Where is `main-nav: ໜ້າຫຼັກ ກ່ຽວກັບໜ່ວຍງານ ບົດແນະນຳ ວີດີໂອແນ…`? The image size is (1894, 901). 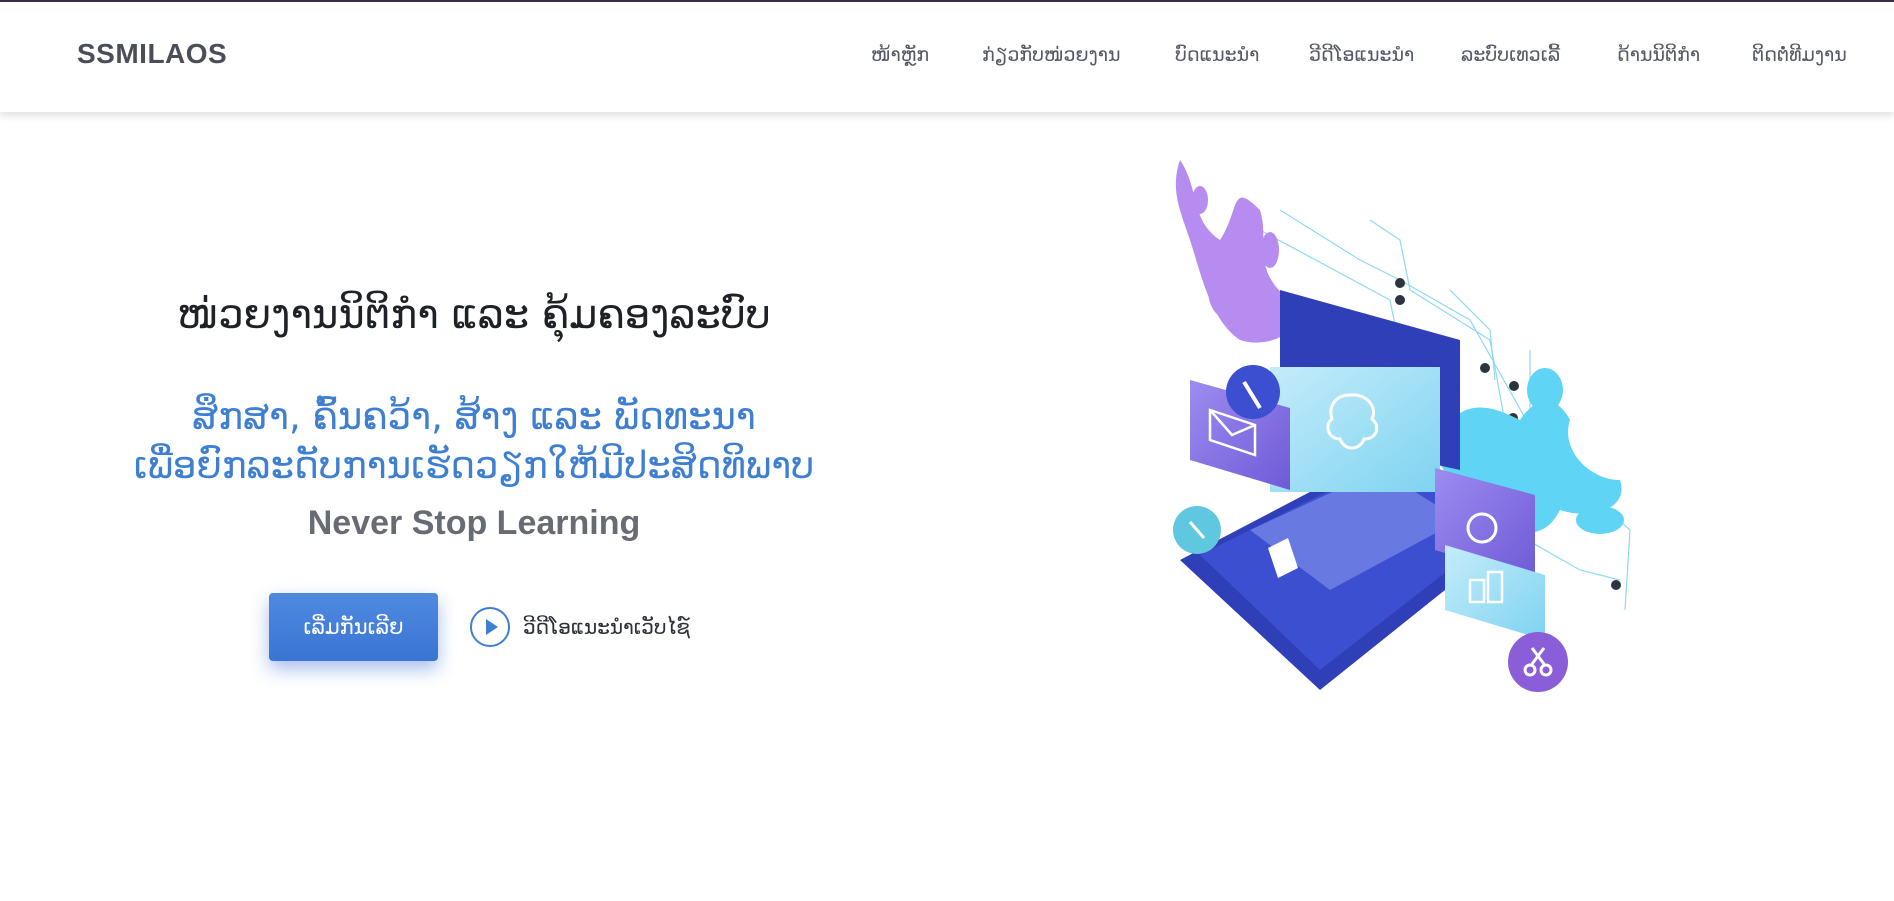 main-nav: ໜ້າຫຼັກ ກ່ຽວກັບໜ່ວຍງານ ບົດແນະນຳ ວີດີໂອແນ… is located at coordinates (947, 59).